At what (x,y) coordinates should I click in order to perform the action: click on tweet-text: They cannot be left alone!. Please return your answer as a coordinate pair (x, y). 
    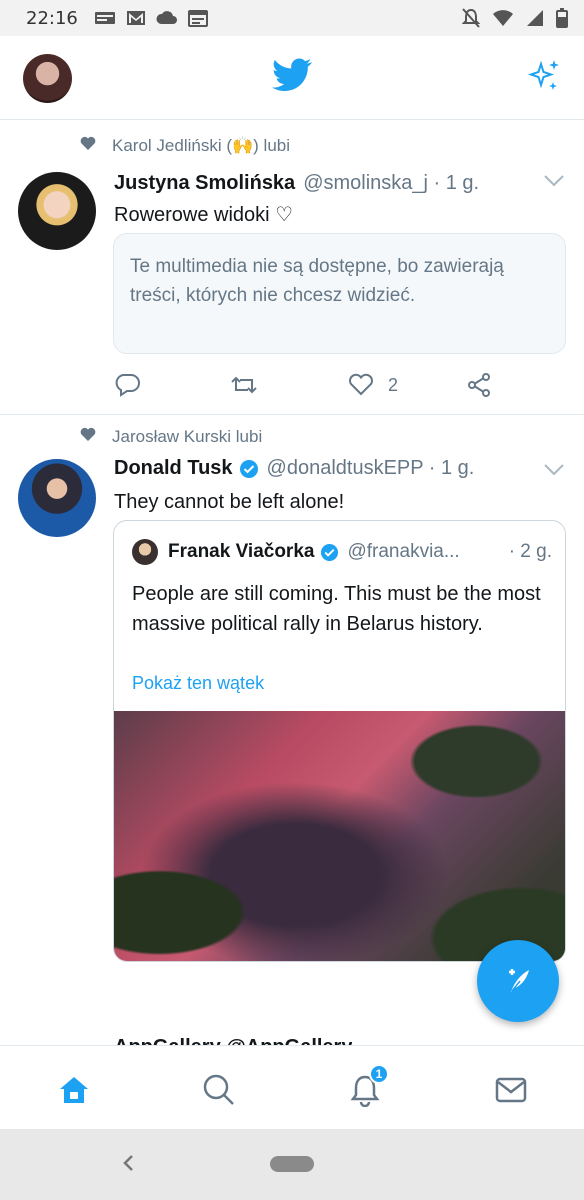
    Looking at the image, I should click on (229, 502).